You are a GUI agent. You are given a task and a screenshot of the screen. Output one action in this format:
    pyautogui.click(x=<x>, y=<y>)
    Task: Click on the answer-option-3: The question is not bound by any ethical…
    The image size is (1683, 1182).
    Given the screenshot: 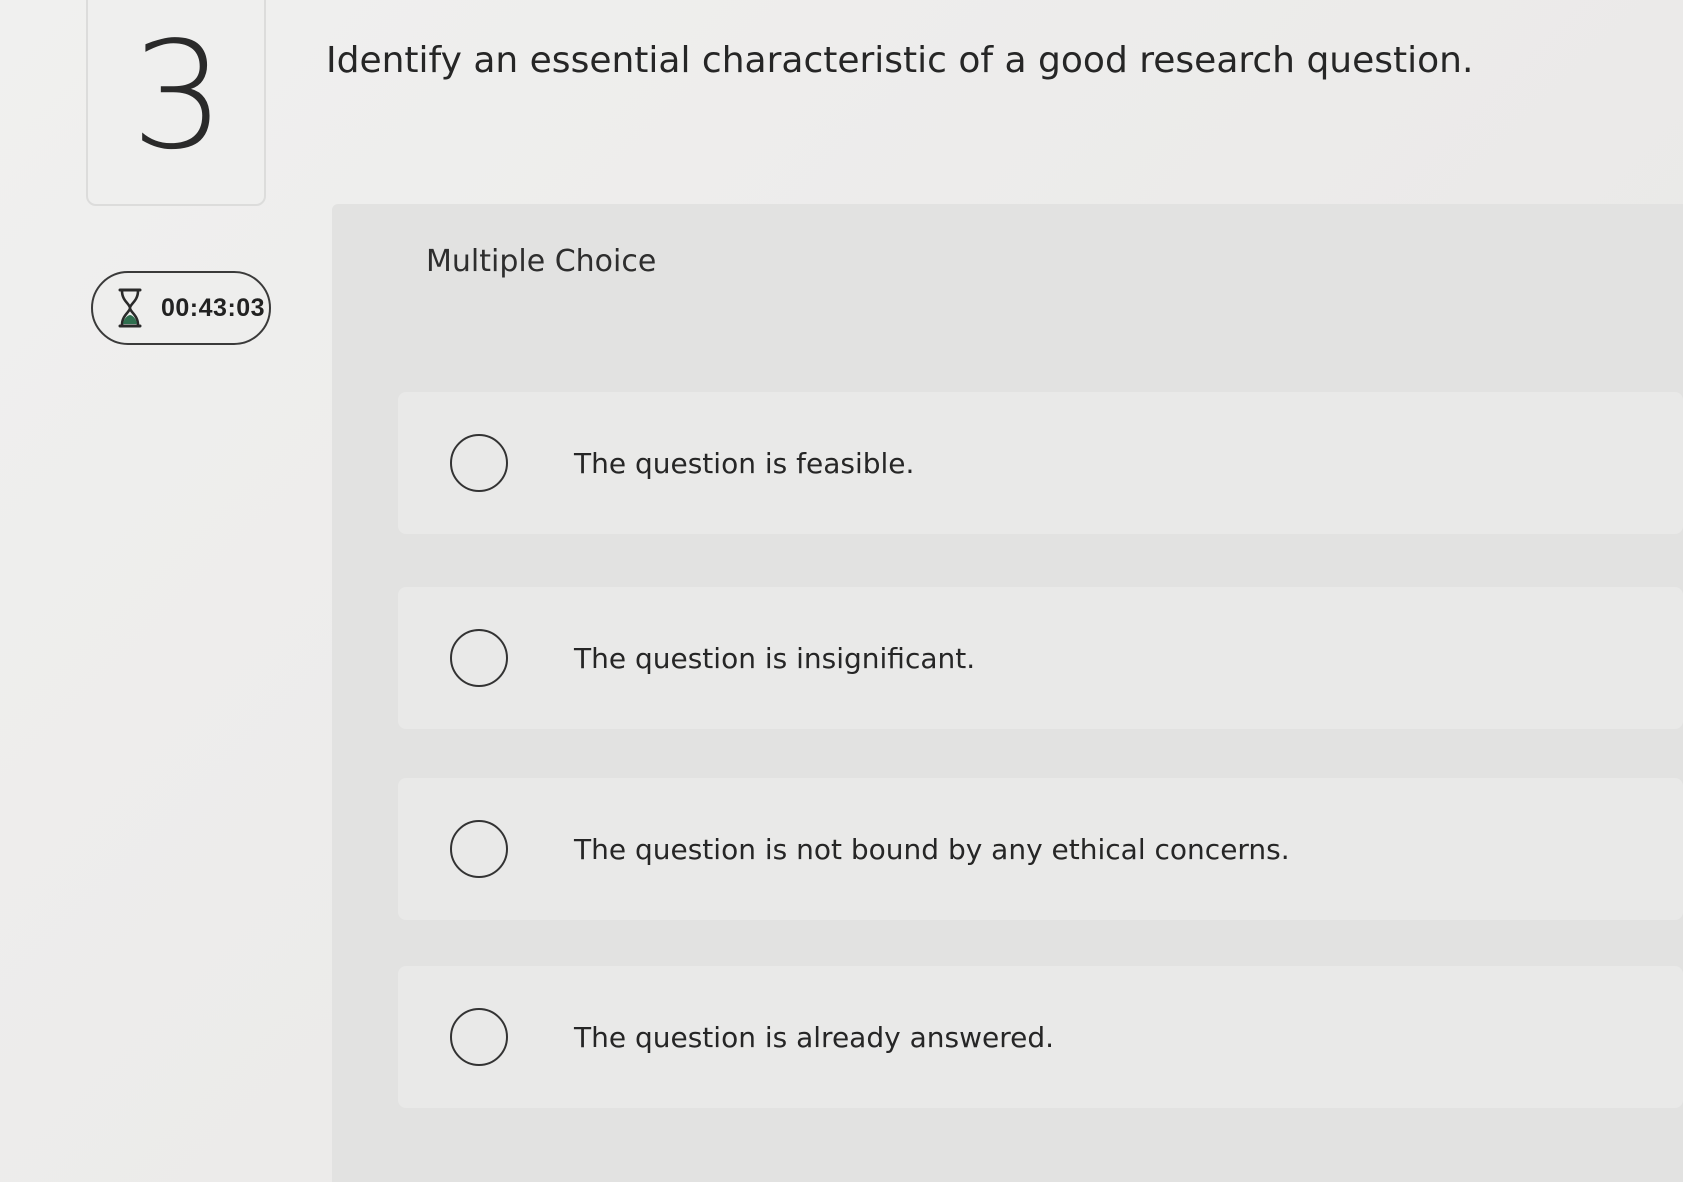 What is the action you would take?
    pyautogui.click(x=1040, y=849)
    